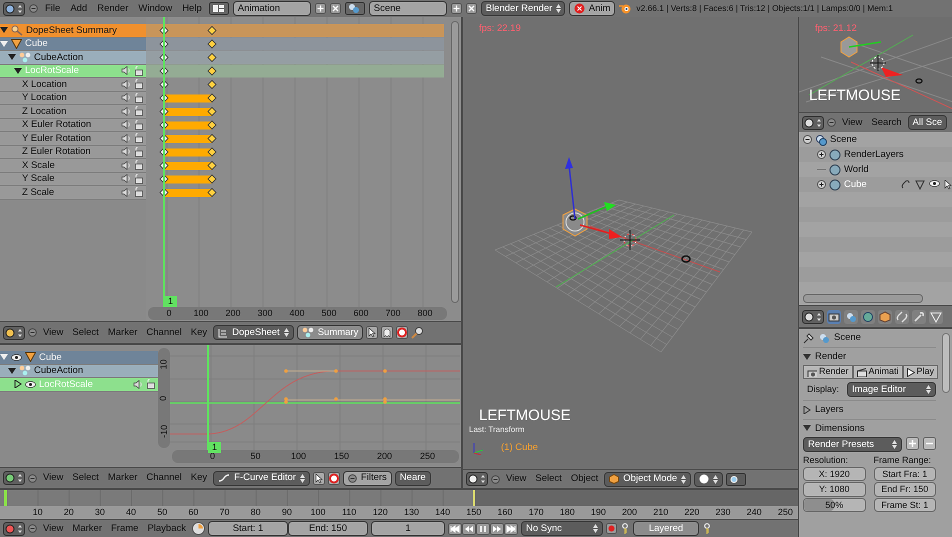  I want to click on key-icon, so click(707, 528).